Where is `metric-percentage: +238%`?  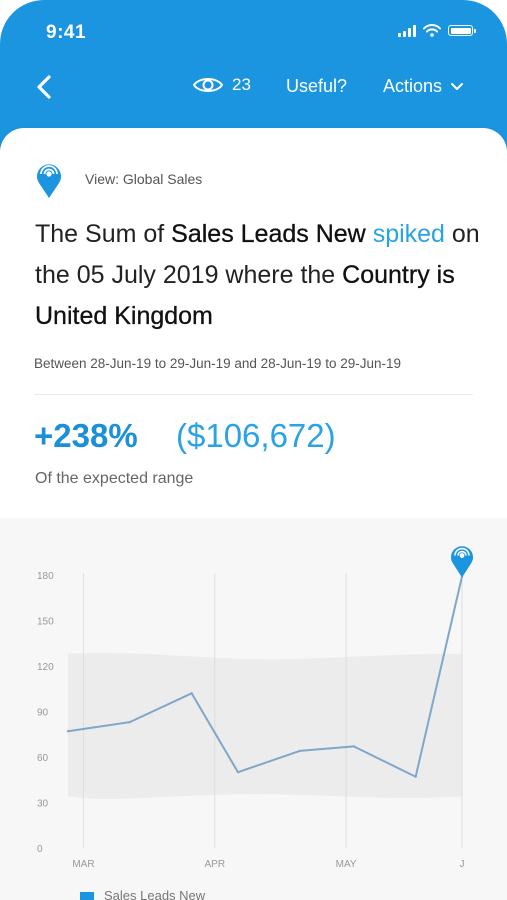 metric-percentage: +238% is located at coordinates (86, 435).